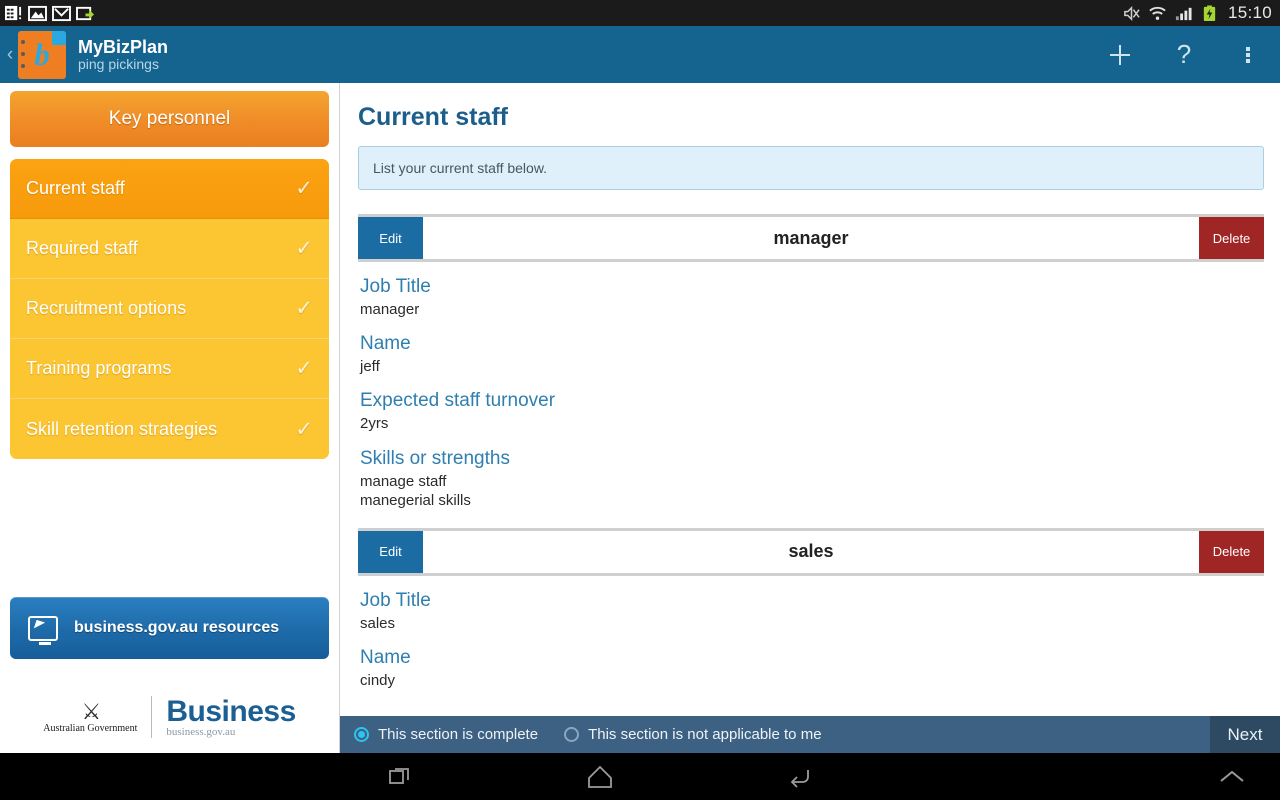 The image size is (1280, 800). What do you see at coordinates (811, 168) in the screenshot?
I see `info-box: List your current staff below.` at bounding box center [811, 168].